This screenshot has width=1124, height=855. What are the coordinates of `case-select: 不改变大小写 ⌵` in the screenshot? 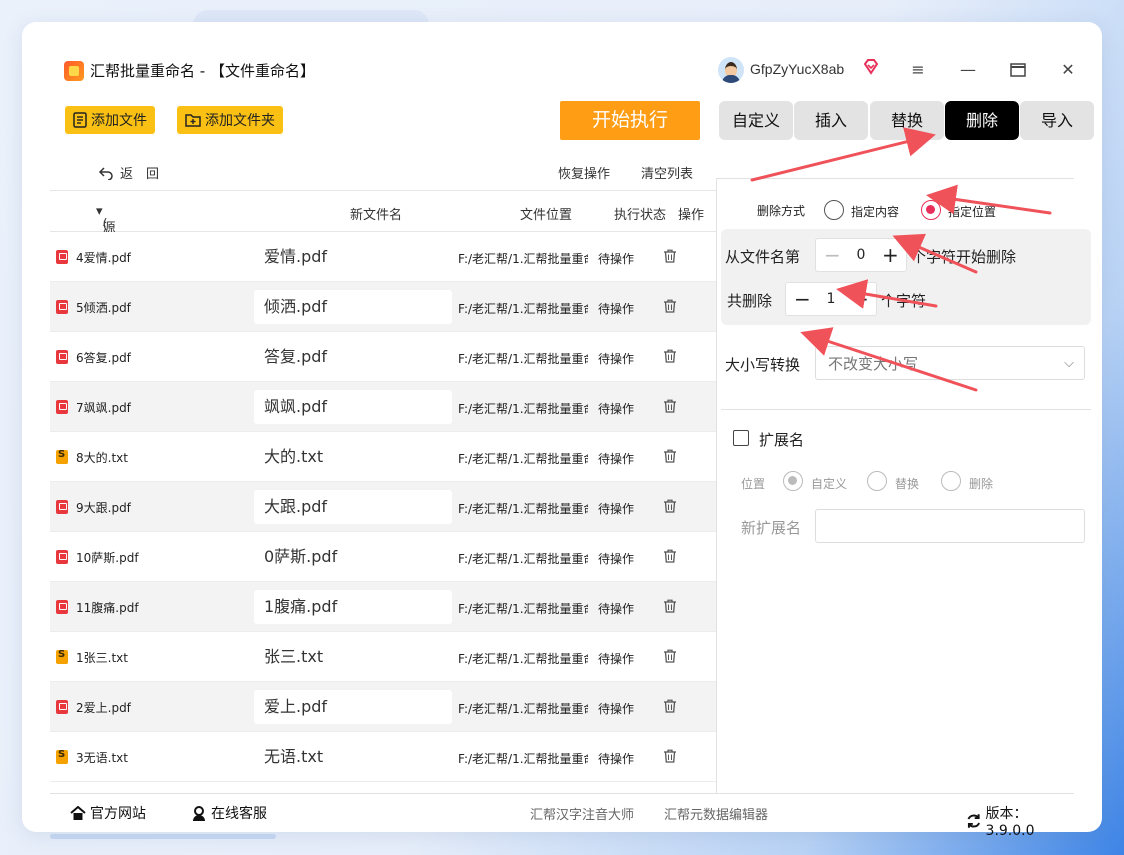 It's located at (950, 363).